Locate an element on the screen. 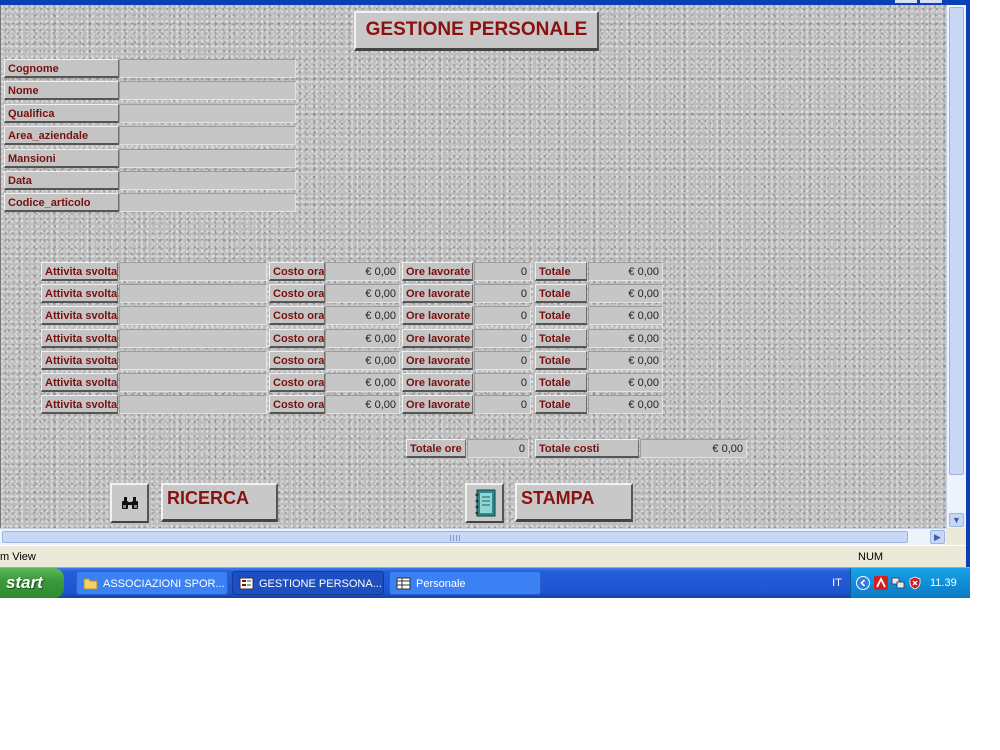  print-button: STAMPA is located at coordinates (574, 502).